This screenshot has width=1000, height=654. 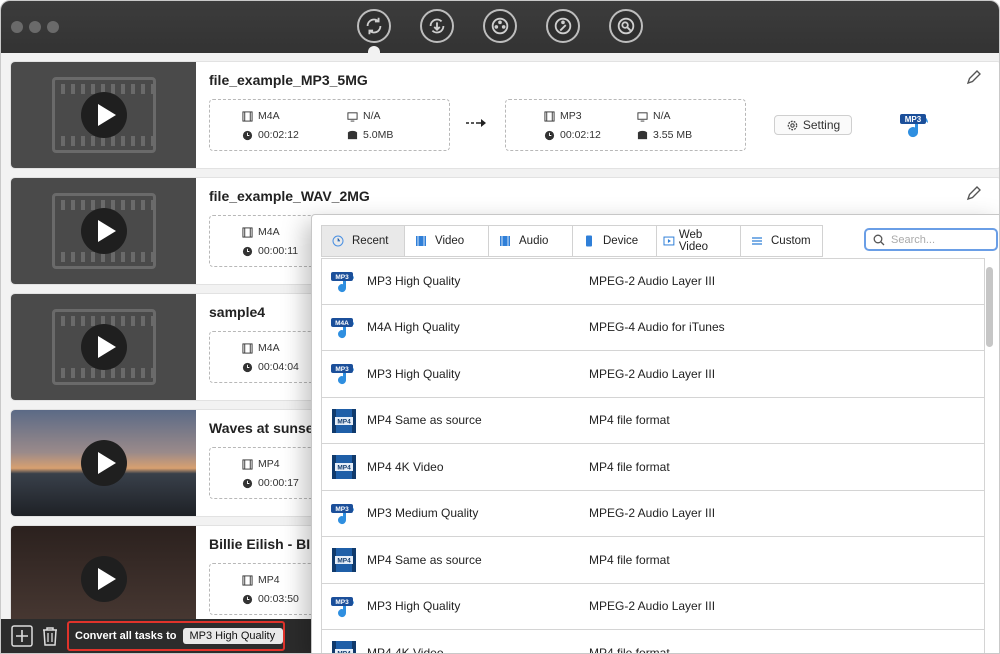 I want to click on close-window-button, so click(x=17, y=27).